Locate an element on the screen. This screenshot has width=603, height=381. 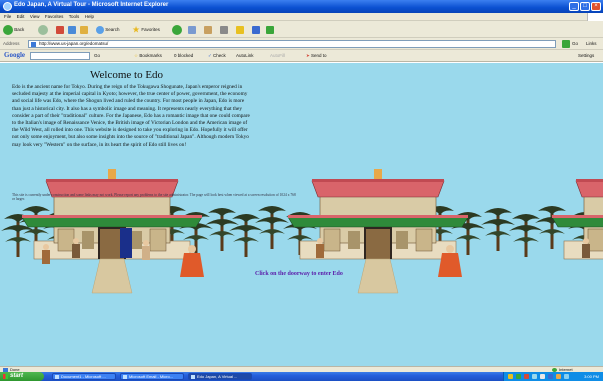
google-search-input is located at coordinates (60, 56).